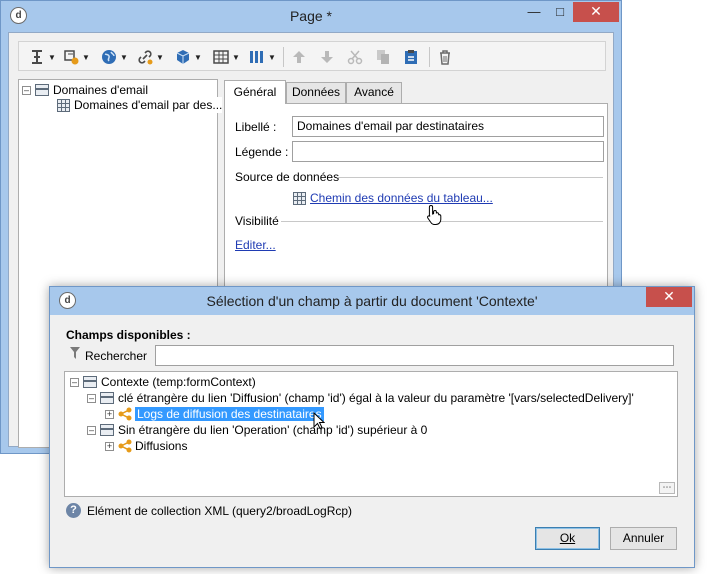 Image resolution: width=714 pixels, height=574 pixels. Describe the element at coordinates (226, 57) in the screenshot. I see `table-icon: ▼` at that location.